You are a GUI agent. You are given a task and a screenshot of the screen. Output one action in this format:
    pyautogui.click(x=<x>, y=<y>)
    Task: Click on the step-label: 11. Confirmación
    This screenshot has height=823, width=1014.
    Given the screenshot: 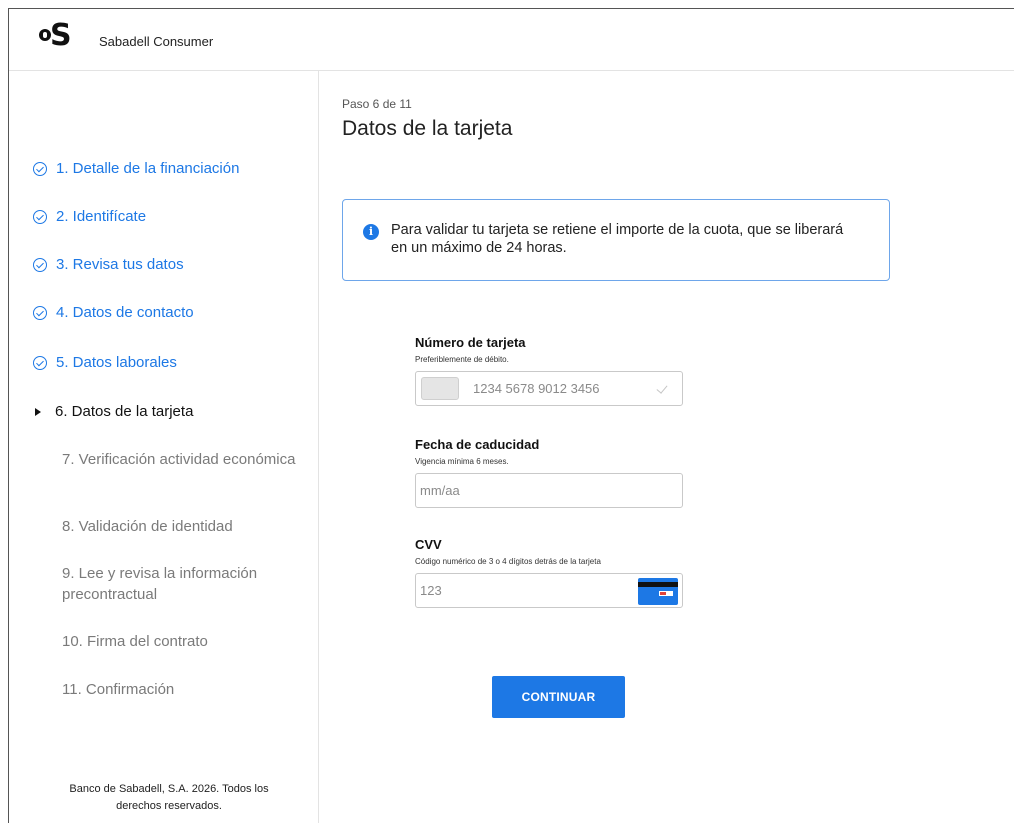 What is the action you would take?
    pyautogui.click(x=118, y=689)
    